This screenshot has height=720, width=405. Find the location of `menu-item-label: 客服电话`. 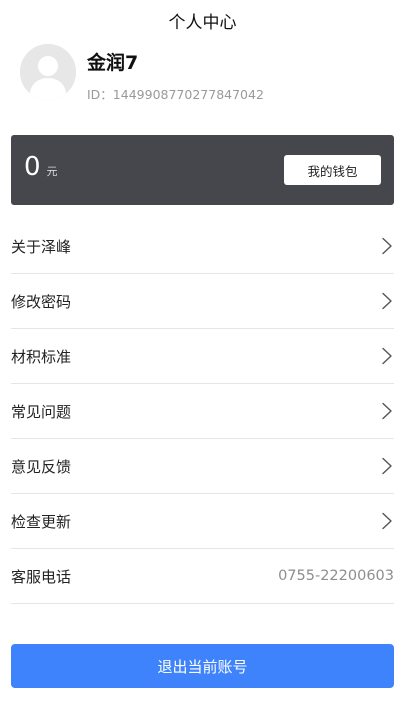

menu-item-label: 客服电话 is located at coordinates (41, 576).